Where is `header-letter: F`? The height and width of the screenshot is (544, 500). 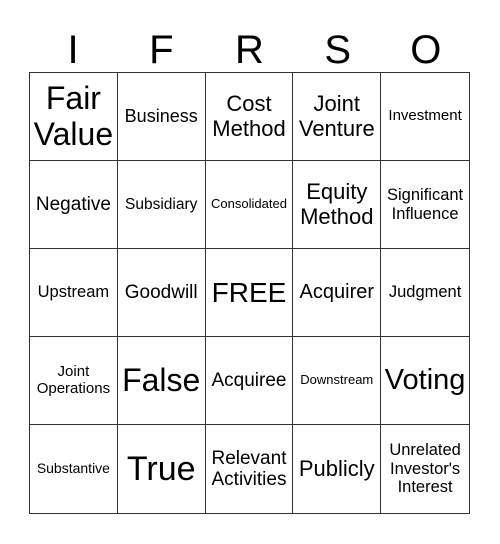 header-letter: F is located at coordinates (161, 50).